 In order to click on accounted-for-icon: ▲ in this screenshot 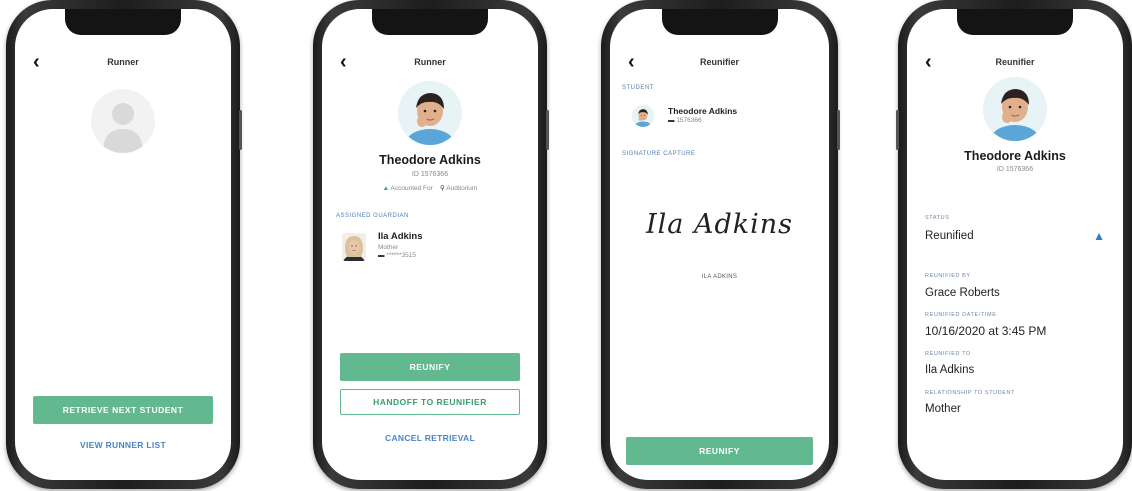, I will do `click(386, 188)`.